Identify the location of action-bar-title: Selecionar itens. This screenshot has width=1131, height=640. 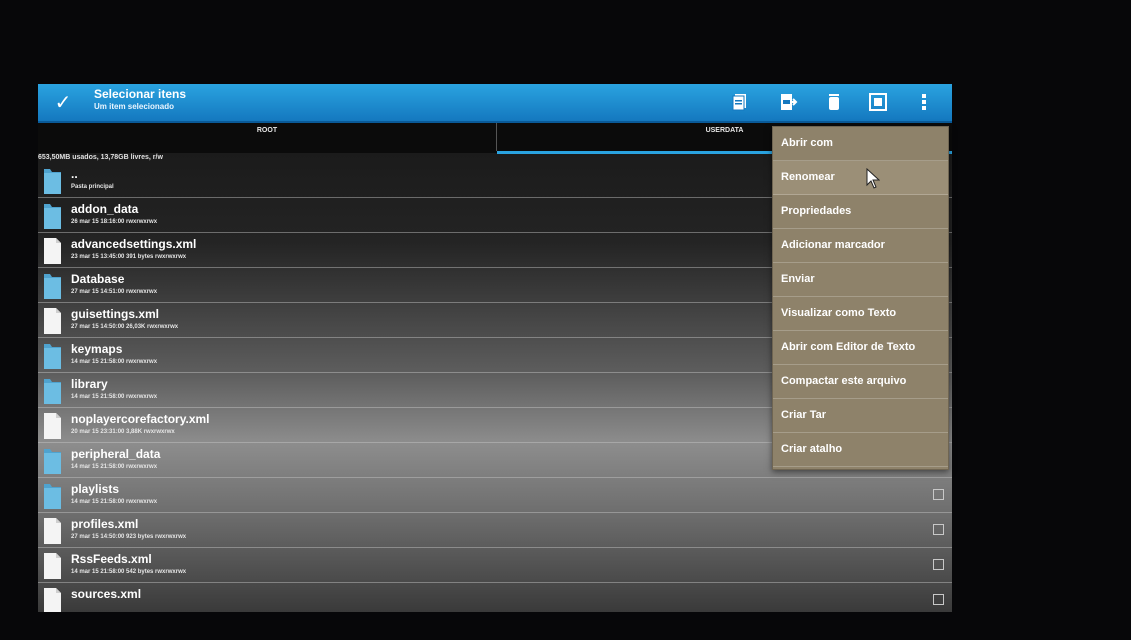
(140, 94).